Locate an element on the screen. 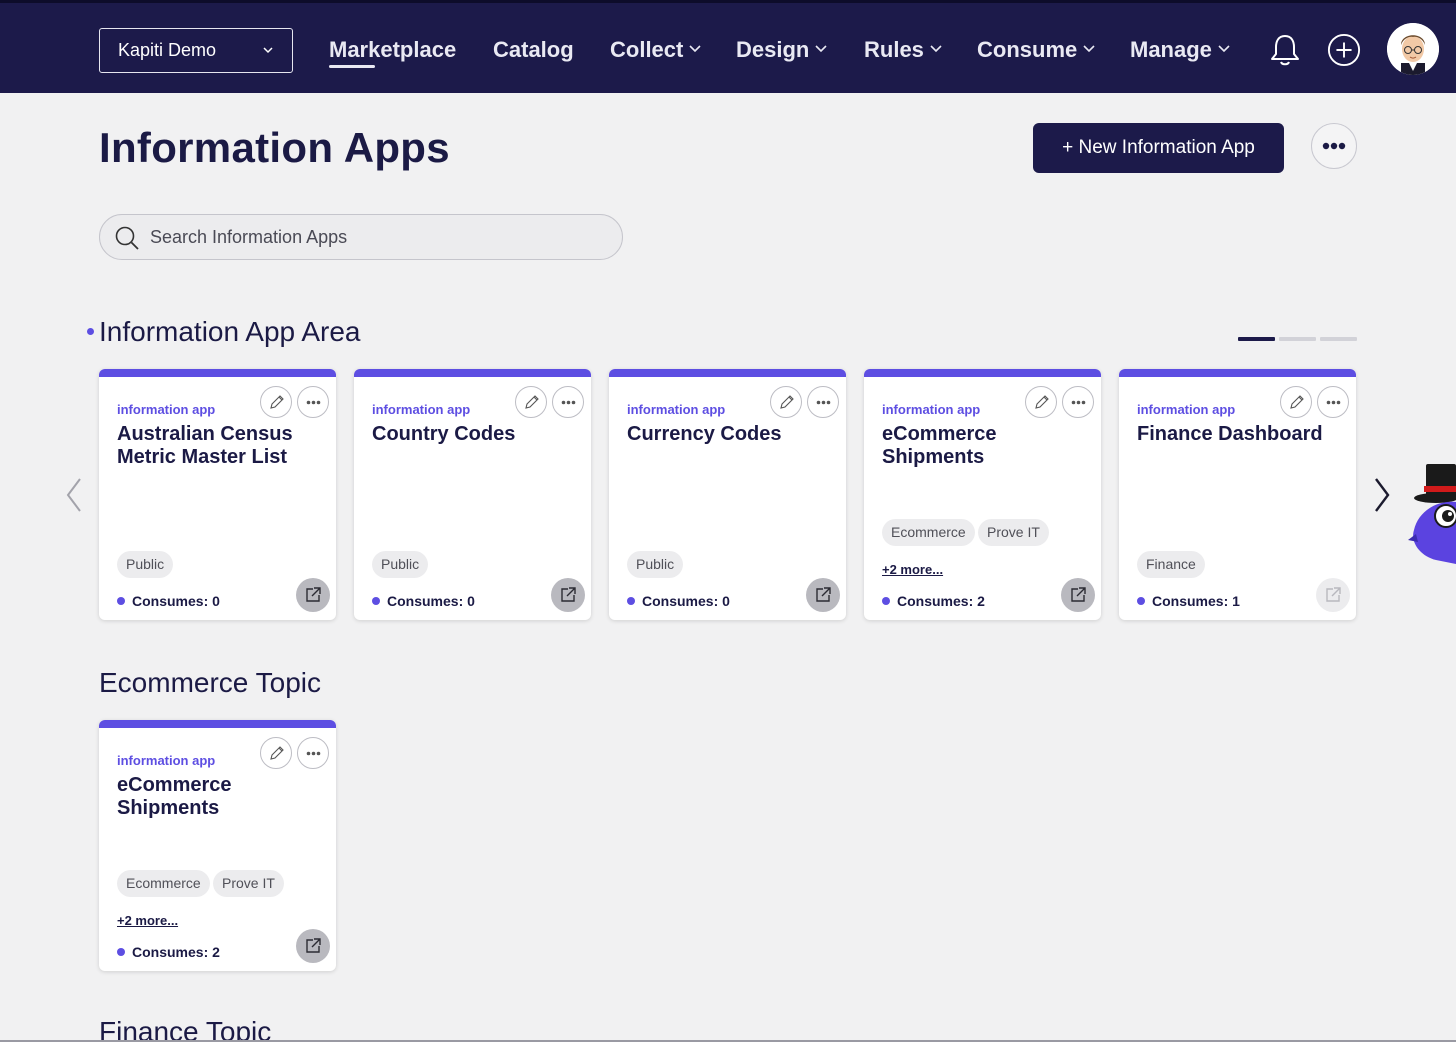 The width and height of the screenshot is (1456, 1042). bell-icon is located at coordinates (1285, 50).